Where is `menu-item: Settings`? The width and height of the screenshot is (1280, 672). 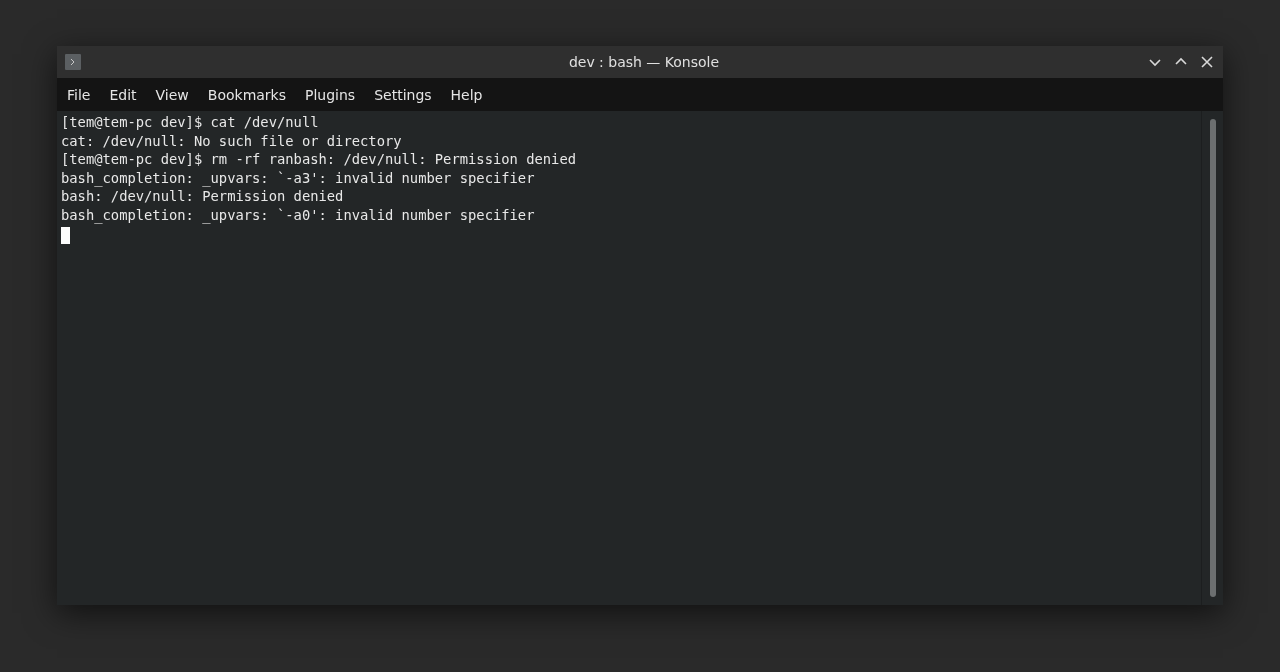 menu-item: Settings is located at coordinates (403, 94).